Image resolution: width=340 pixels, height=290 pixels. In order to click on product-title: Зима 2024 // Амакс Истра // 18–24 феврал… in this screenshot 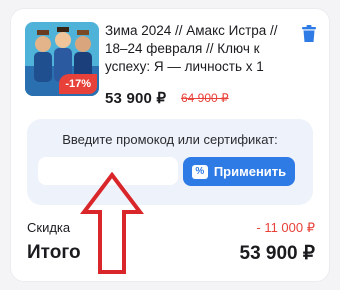, I will do `click(193, 49)`.